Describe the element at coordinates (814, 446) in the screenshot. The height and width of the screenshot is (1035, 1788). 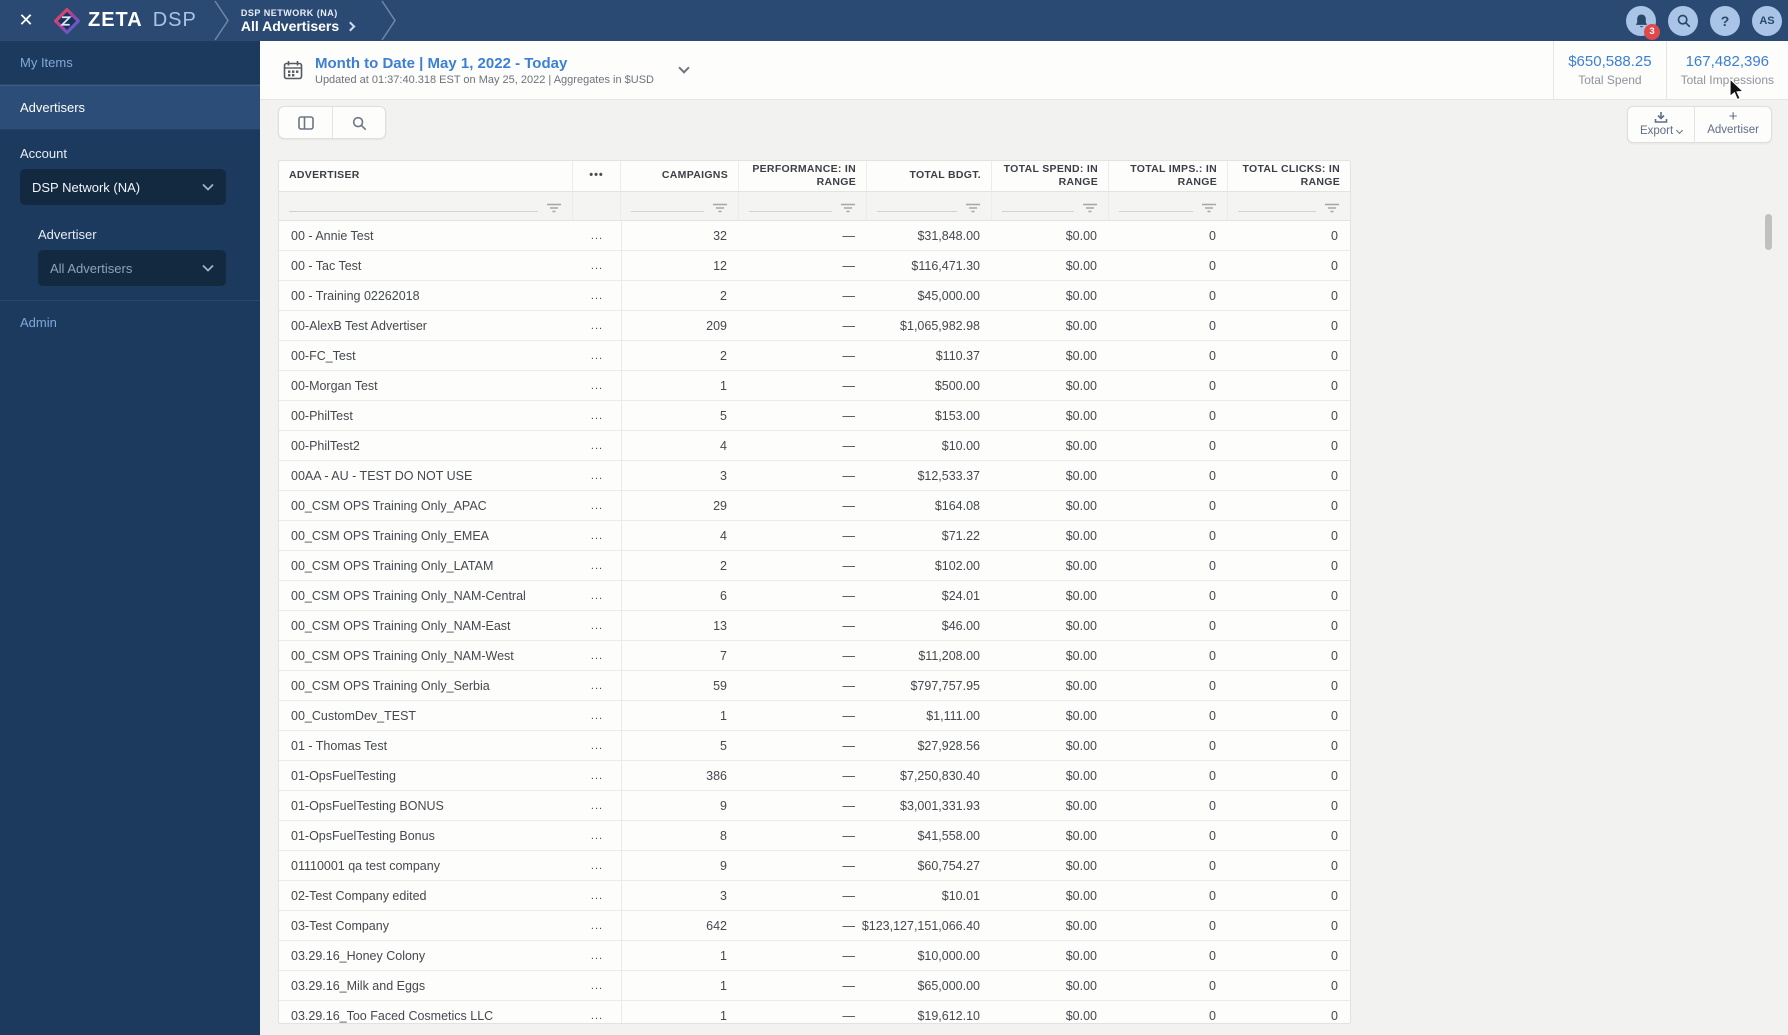
I see `table-row: 00-PhilTest2 ... 4 — $10.00 $0.00 0 0` at that location.